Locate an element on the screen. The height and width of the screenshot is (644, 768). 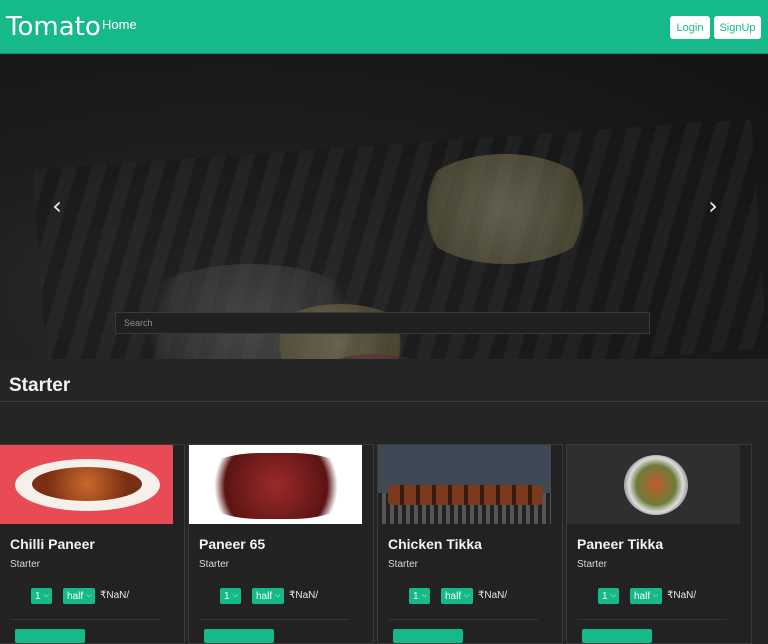
food-name: Chicken Tikka is located at coordinates (435, 544).